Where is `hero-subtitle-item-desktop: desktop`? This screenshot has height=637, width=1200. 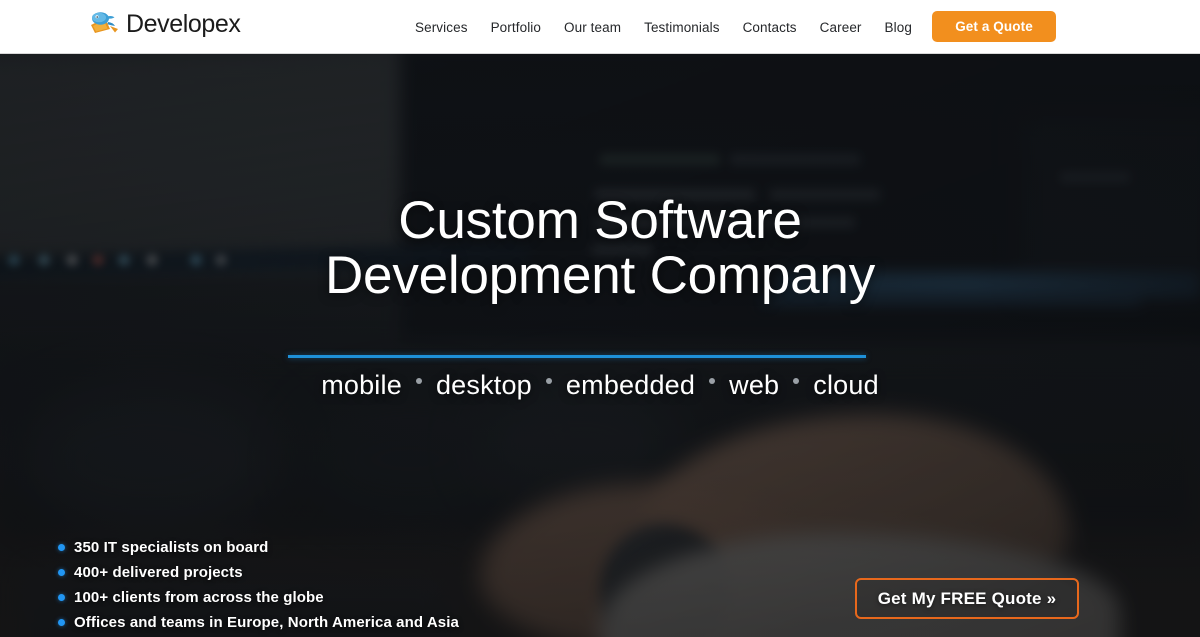
hero-subtitle-item-desktop: desktop is located at coordinates (483, 385).